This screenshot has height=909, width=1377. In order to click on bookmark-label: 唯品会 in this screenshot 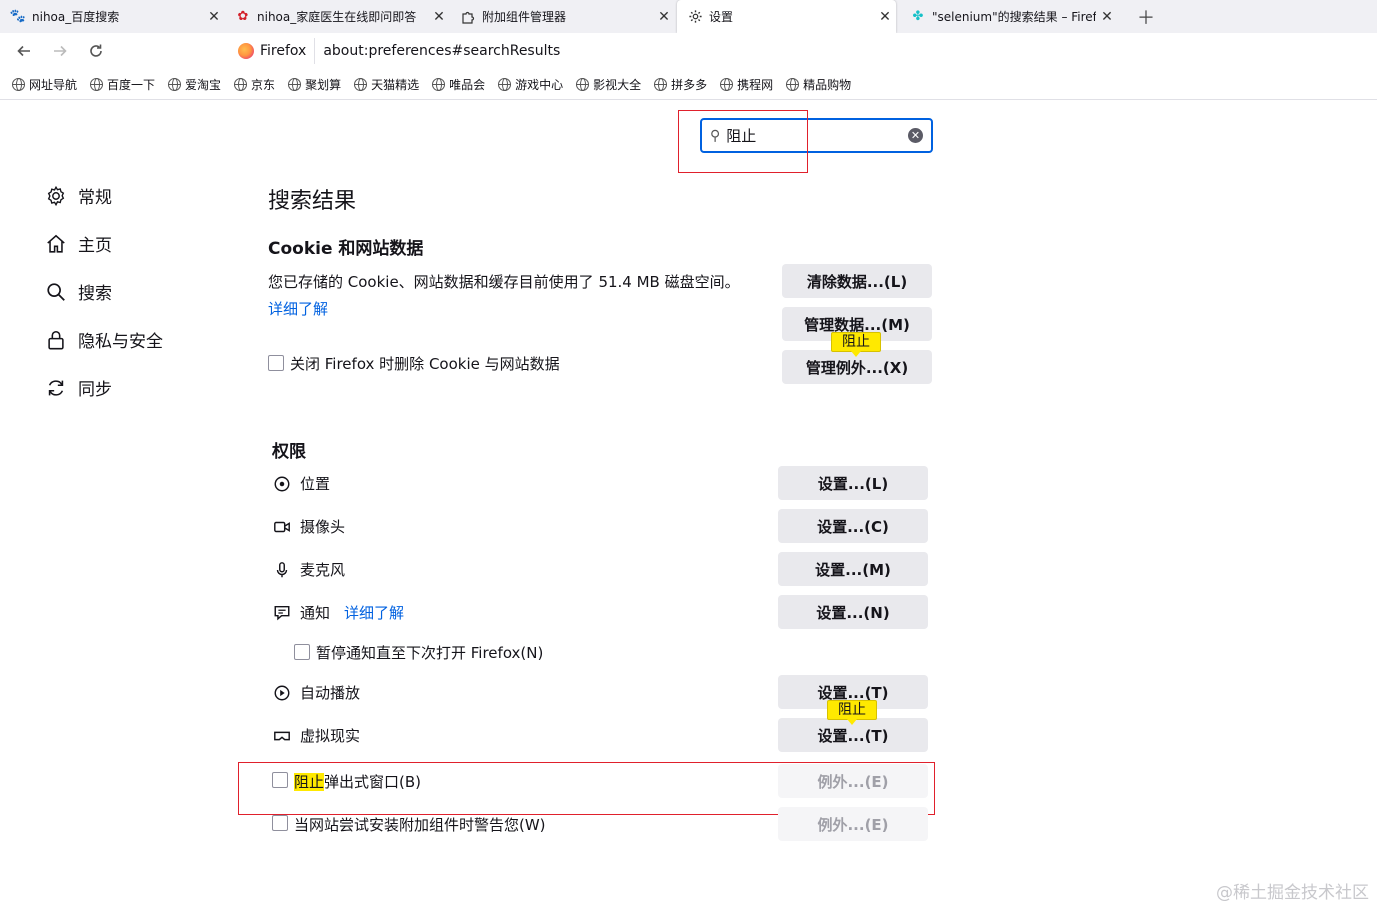, I will do `click(467, 84)`.